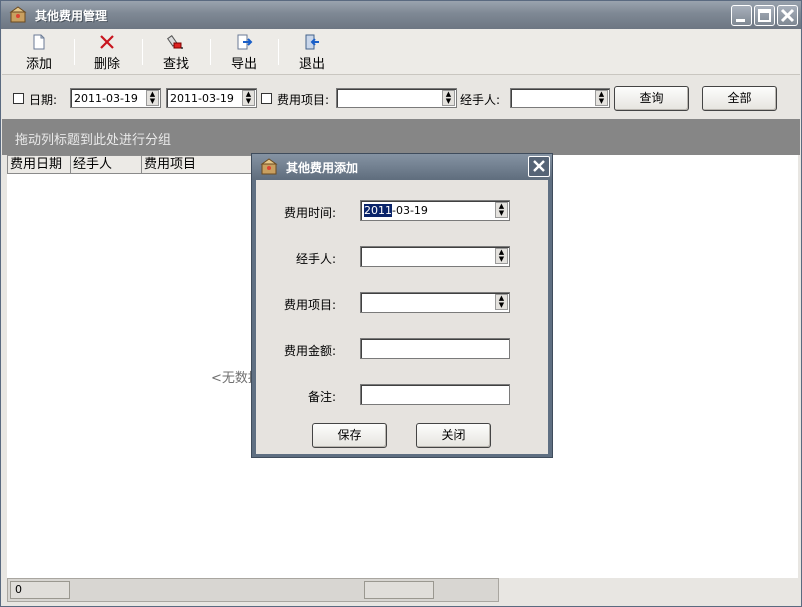 Image resolution: width=802 pixels, height=607 pixels. Describe the element at coordinates (175, 42) in the screenshot. I see `find-icon` at that location.